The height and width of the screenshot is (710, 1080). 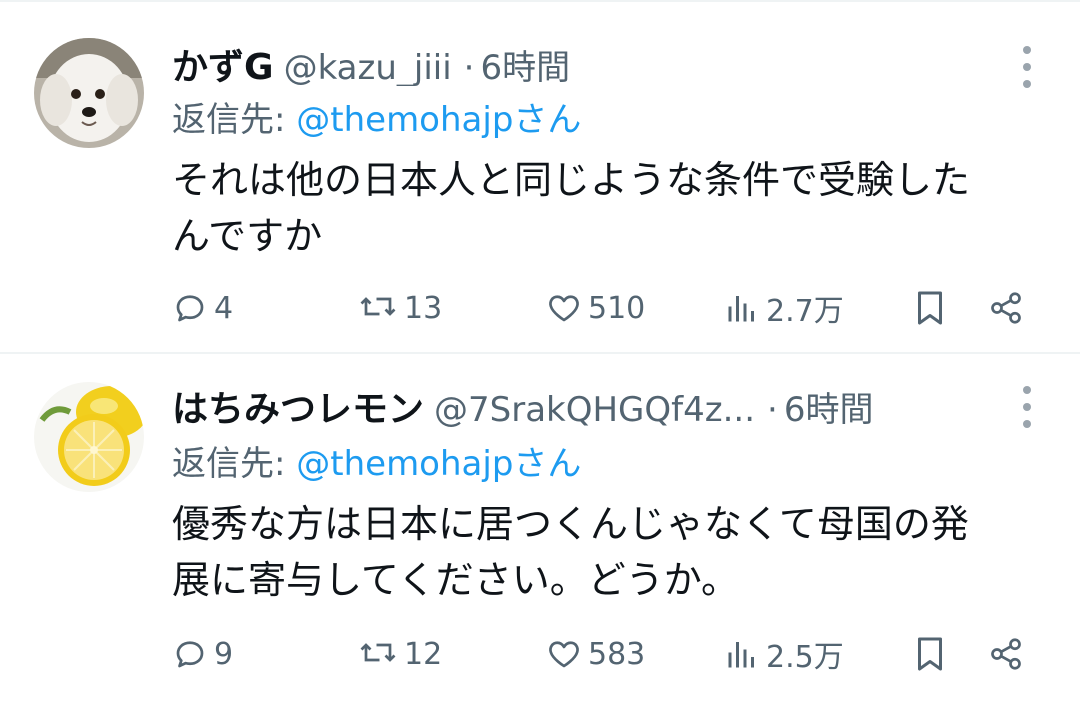 I want to click on reply-count: 4, so click(x=224, y=308).